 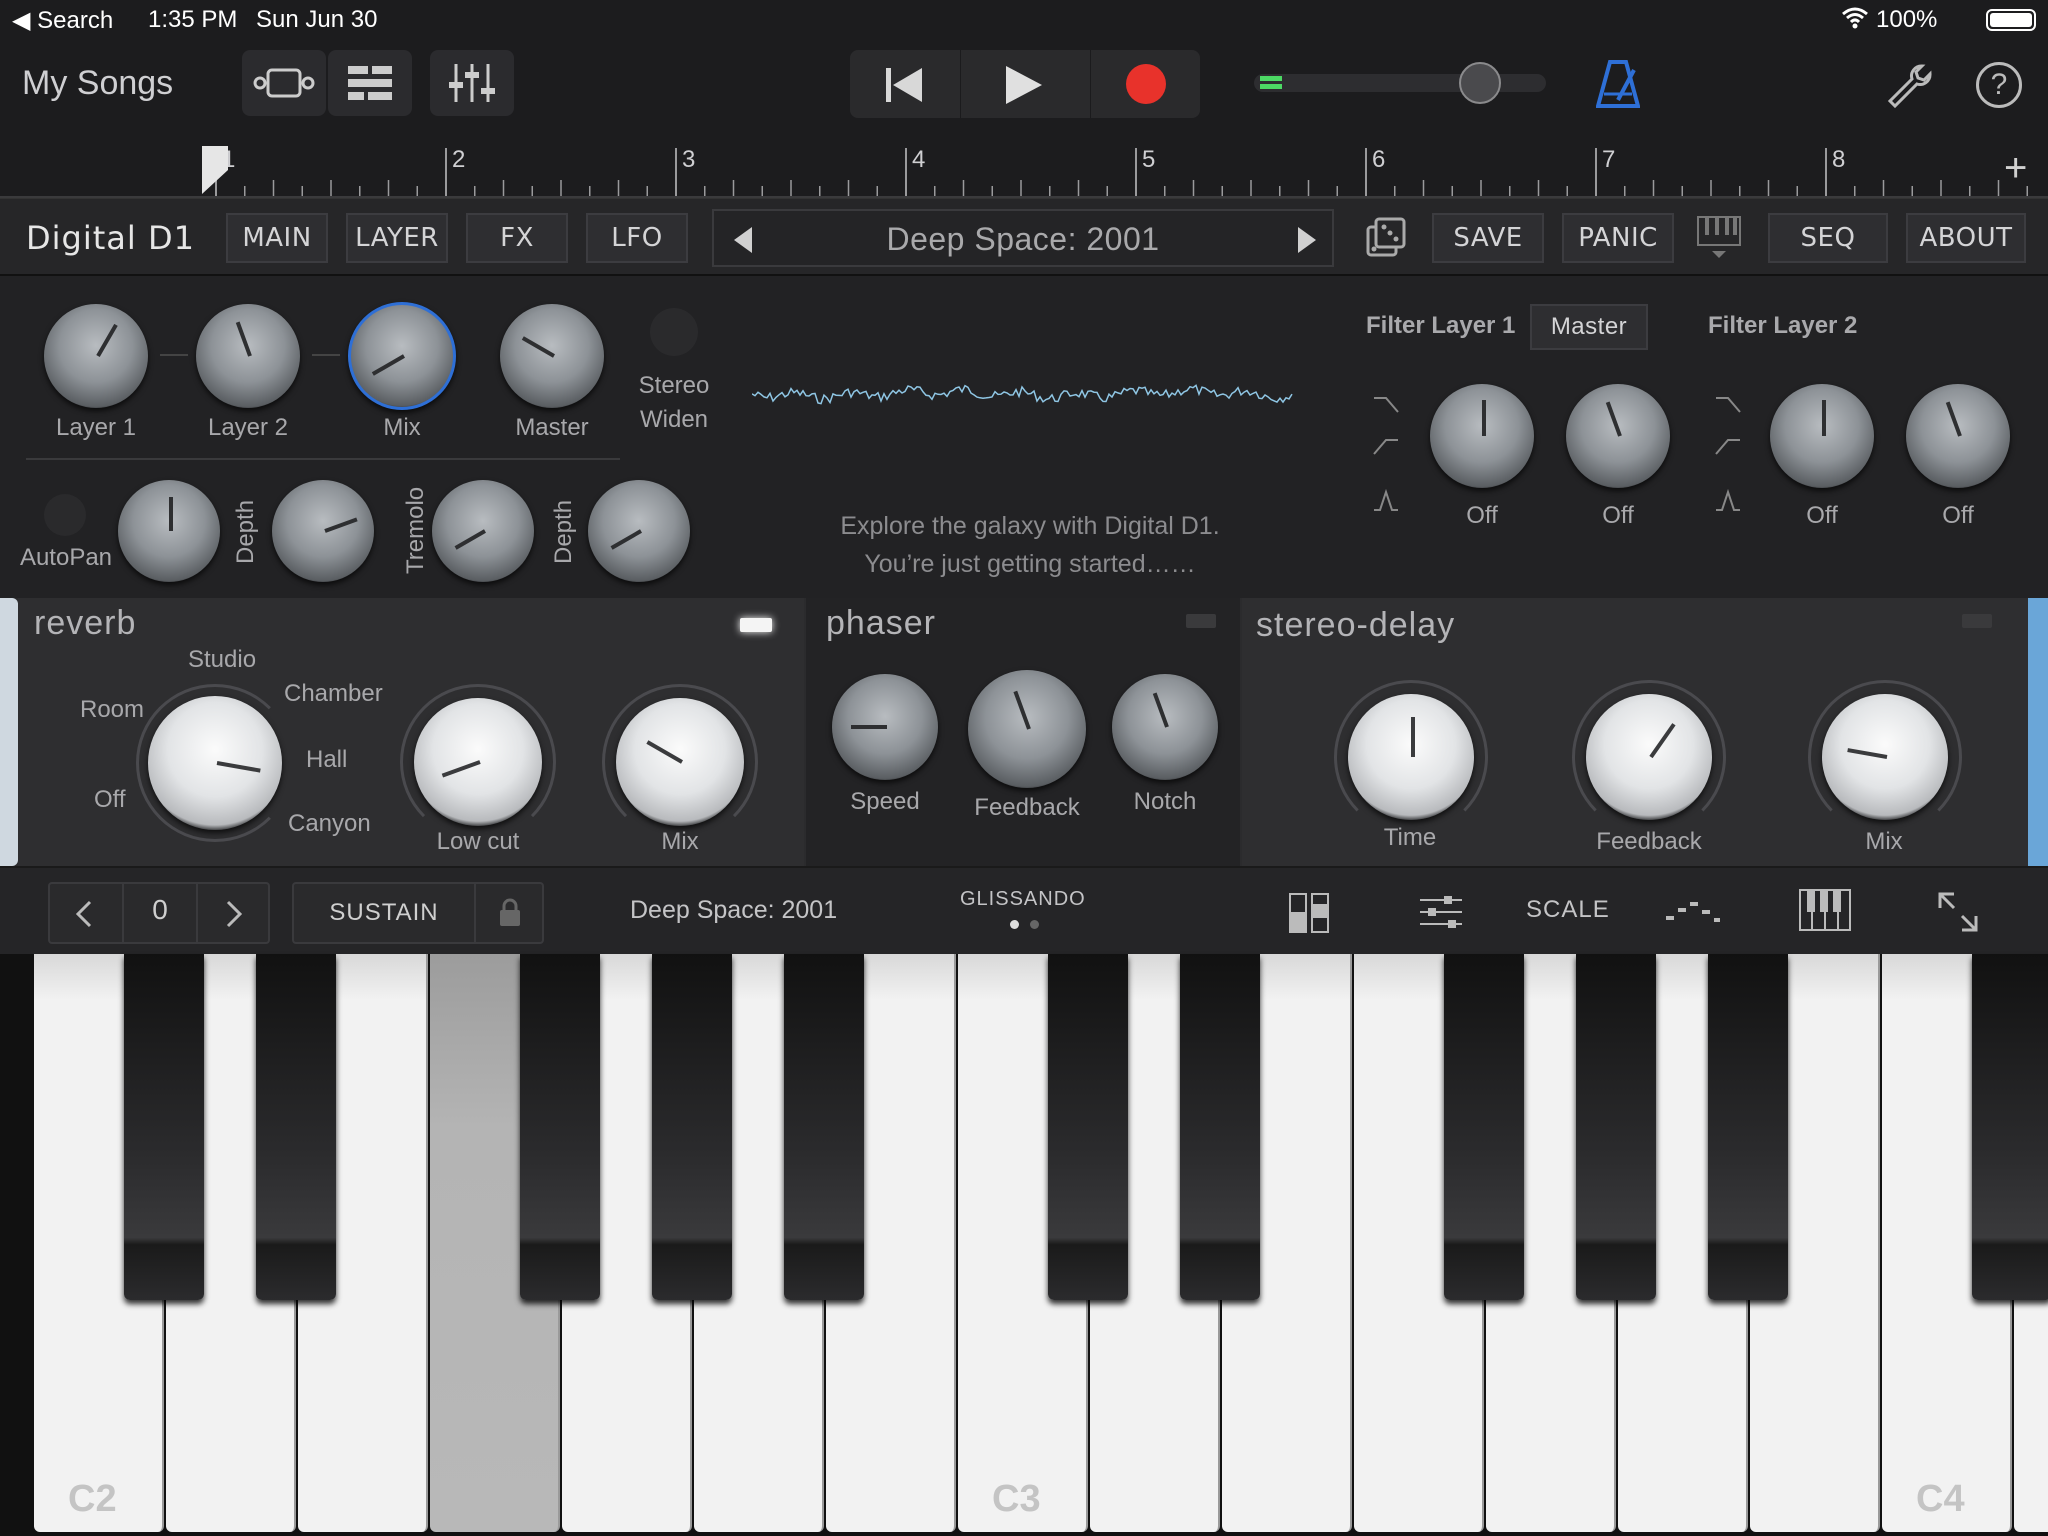 What do you see at coordinates (1220, 1127) in the screenshot?
I see `black-key-d#3` at bounding box center [1220, 1127].